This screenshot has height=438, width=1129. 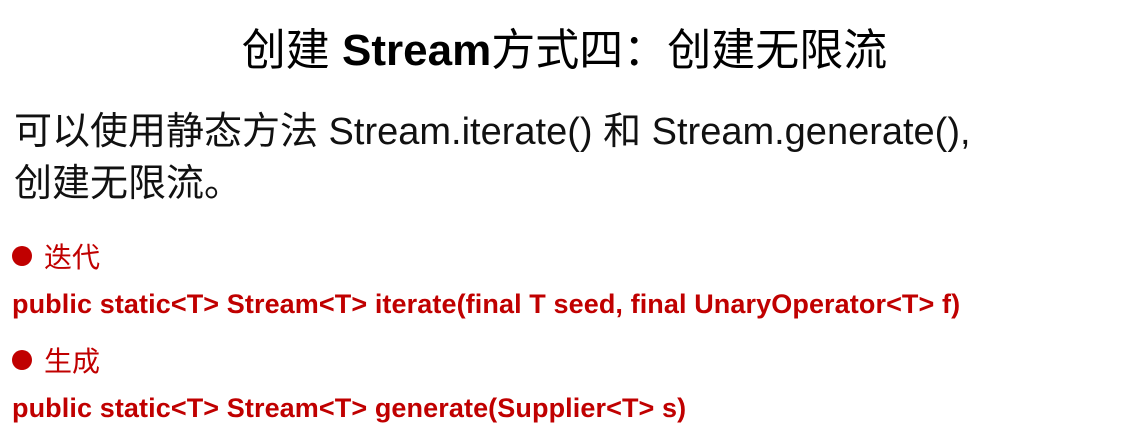 I want to click on bullet-generate: 生成, so click(x=56, y=360).